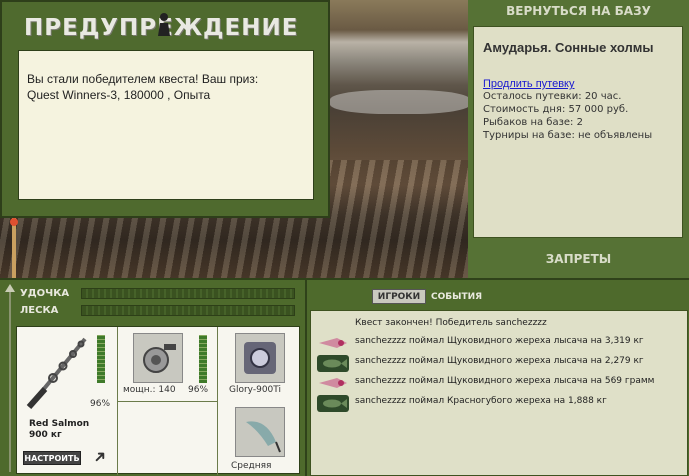  I want to click on rod-image, so click(58, 373).